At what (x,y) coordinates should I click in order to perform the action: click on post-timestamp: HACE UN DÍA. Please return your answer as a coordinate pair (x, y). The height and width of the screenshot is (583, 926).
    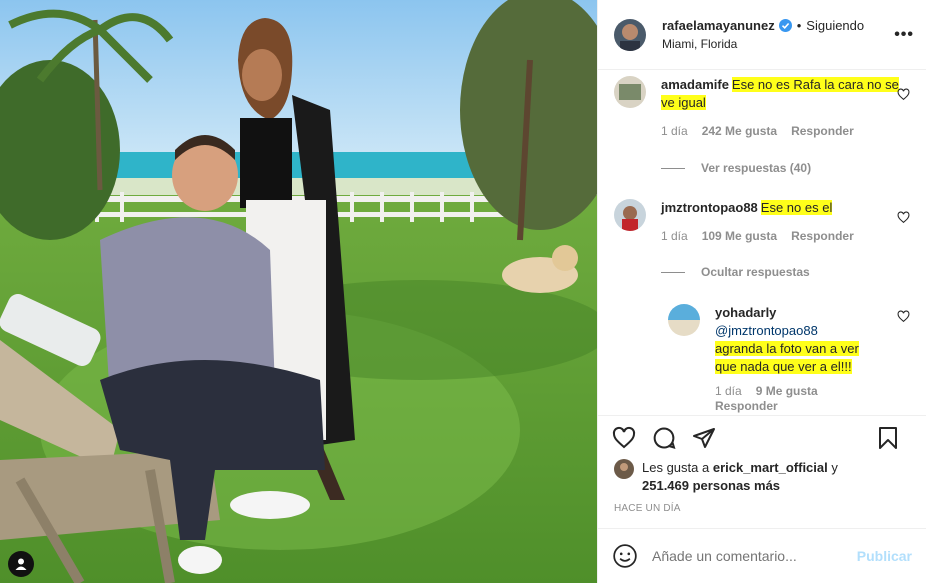
    Looking at the image, I should click on (762, 507).